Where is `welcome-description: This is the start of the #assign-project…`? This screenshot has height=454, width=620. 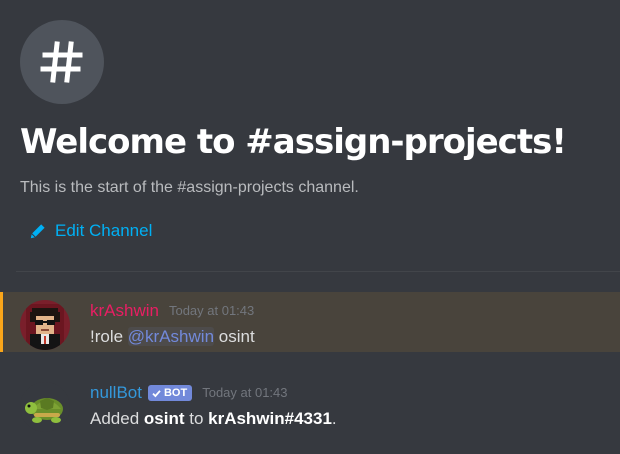
welcome-description: This is the start of the #assign-project… is located at coordinates (189, 187).